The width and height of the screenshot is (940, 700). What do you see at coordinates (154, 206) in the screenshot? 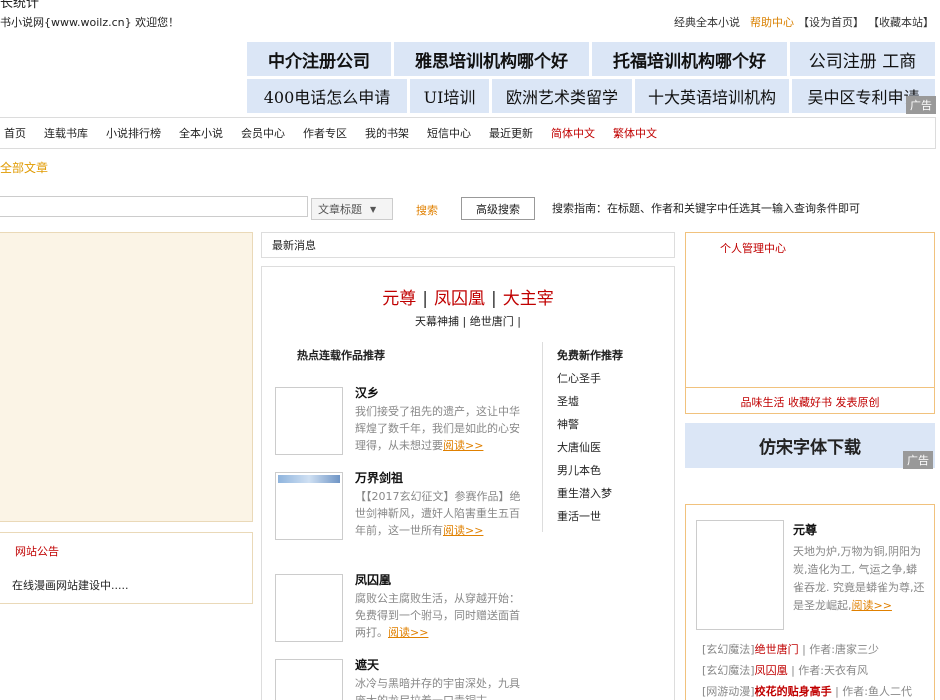
I see `search-input` at bounding box center [154, 206].